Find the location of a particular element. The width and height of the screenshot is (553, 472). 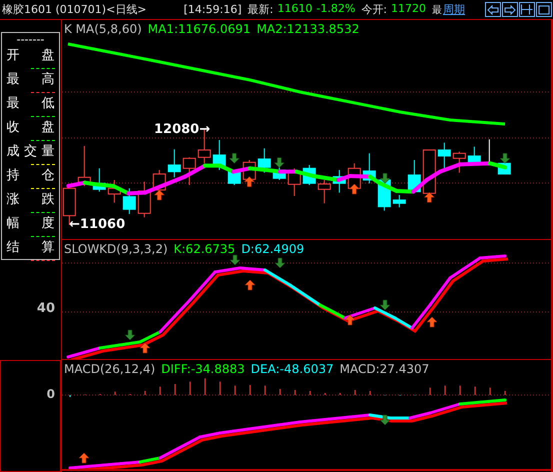

indicator-value: MA1:11676.0691 is located at coordinates (199, 29).